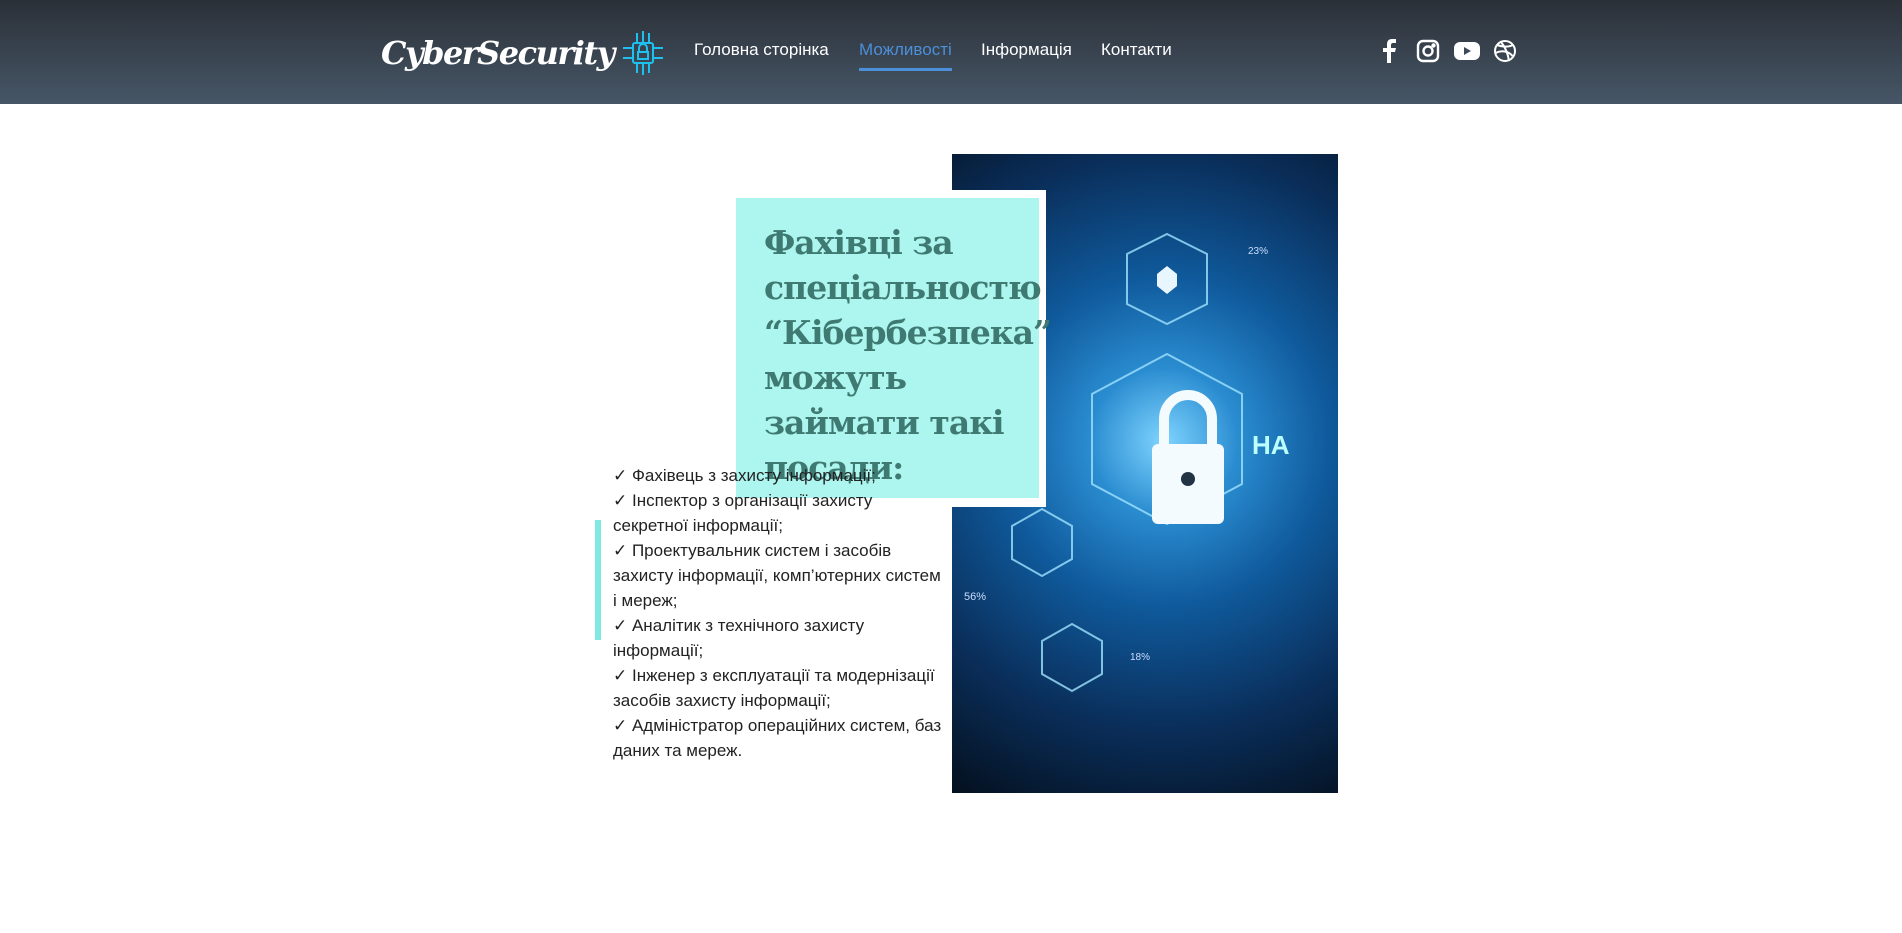 The image size is (1902, 933). What do you see at coordinates (1505, 51) in the screenshot?
I see `dribbble-icon` at bounding box center [1505, 51].